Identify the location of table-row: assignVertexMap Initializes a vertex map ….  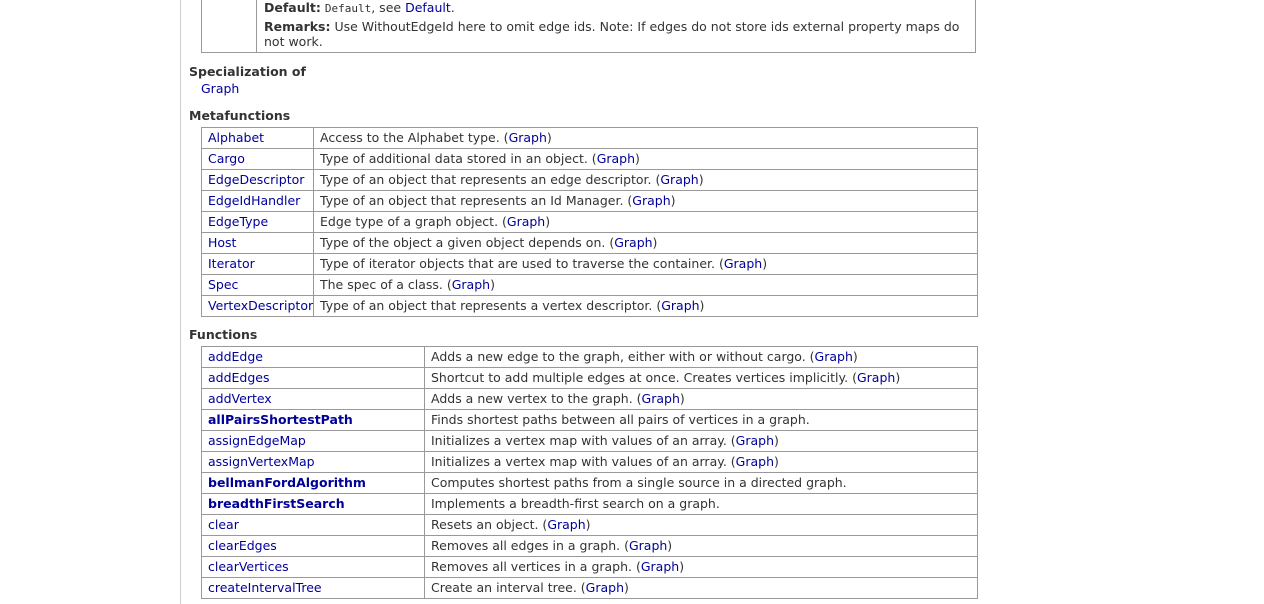
(589, 462).